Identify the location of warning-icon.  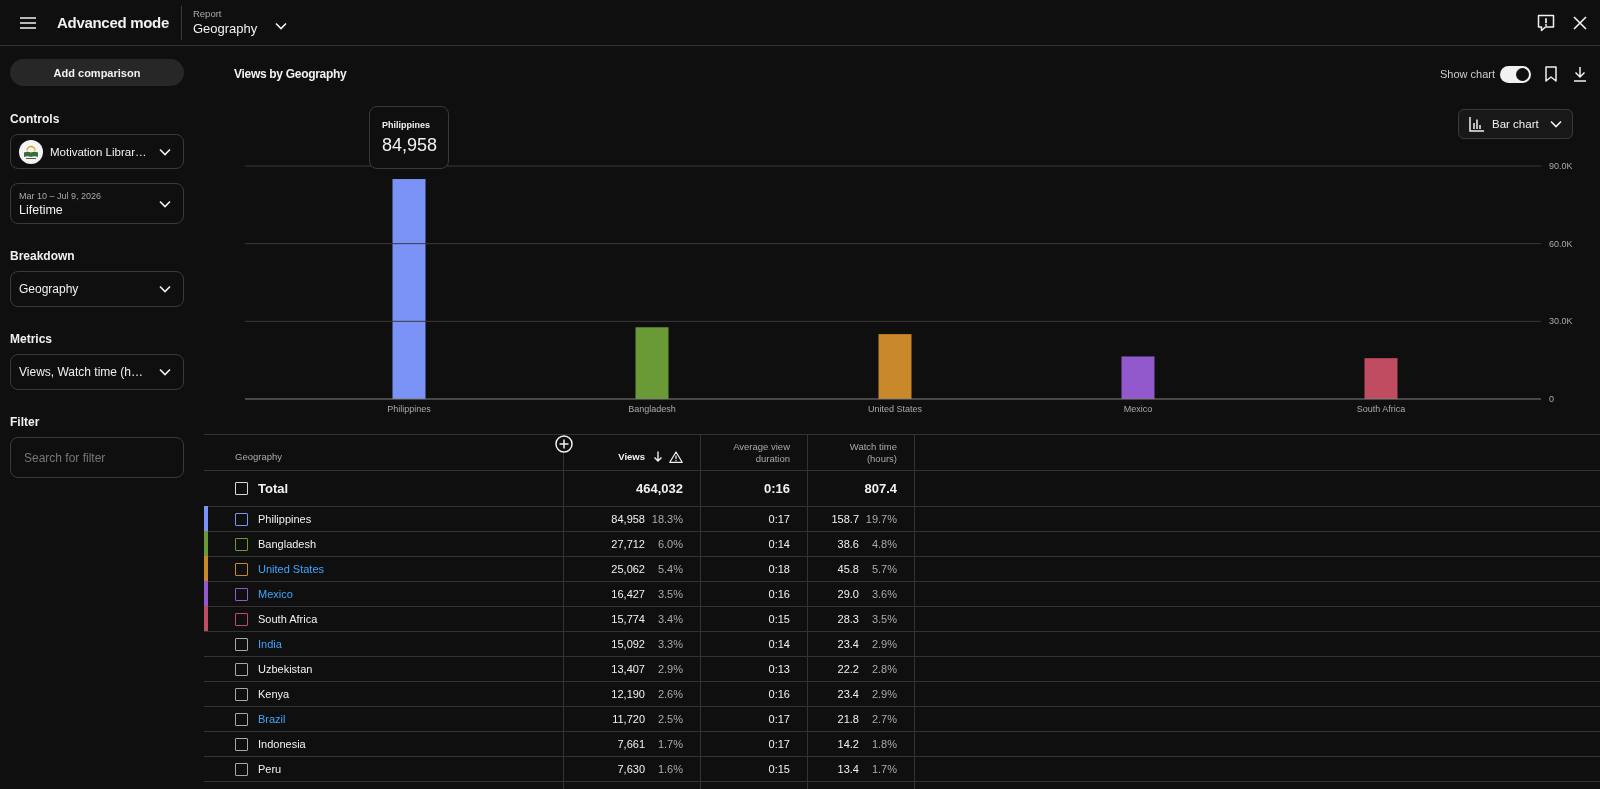
(676, 456).